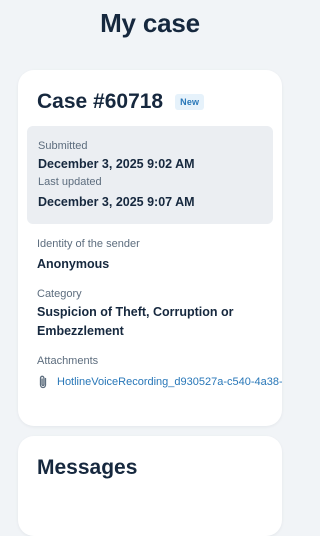 Image resolution: width=320 pixels, height=536 pixels. What do you see at coordinates (68, 361) in the screenshot?
I see `attachments-label: Attachments` at bounding box center [68, 361].